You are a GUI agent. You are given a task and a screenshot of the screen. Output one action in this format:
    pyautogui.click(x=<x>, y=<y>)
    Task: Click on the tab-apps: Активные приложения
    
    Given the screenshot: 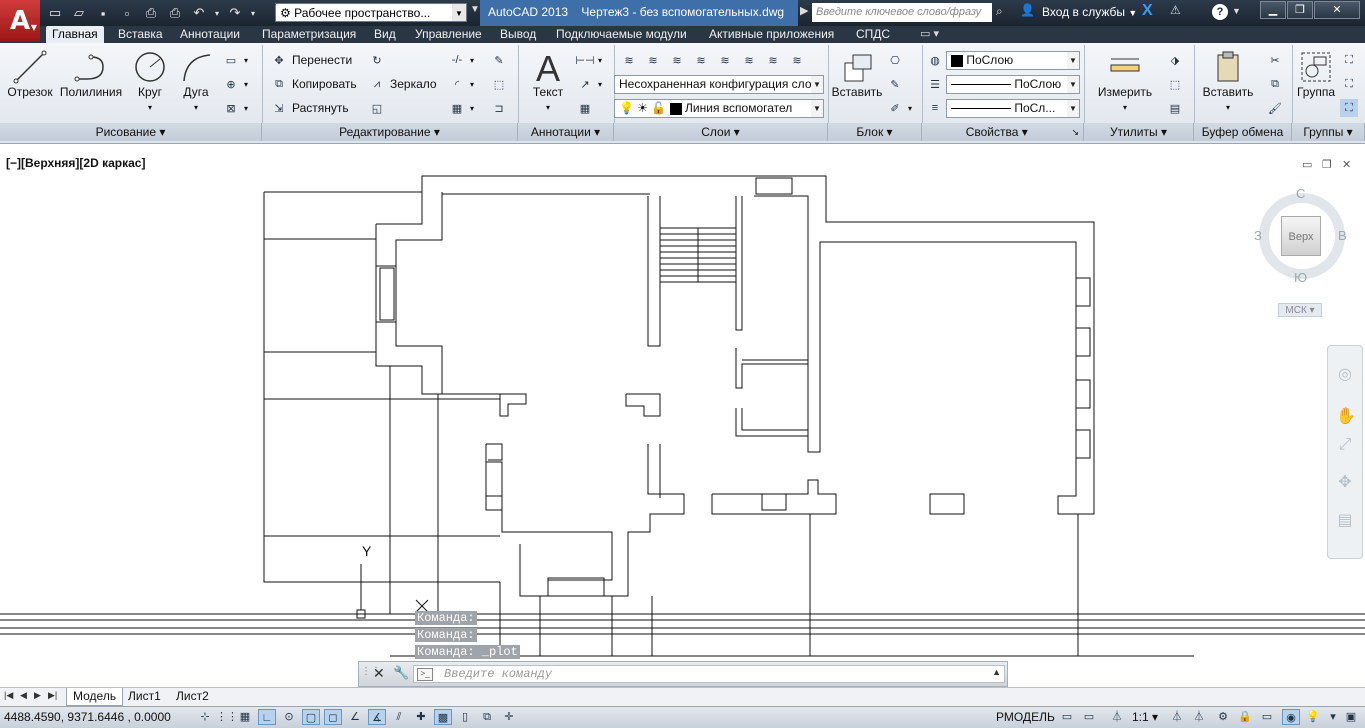 What is the action you would take?
    pyautogui.click(x=771, y=34)
    